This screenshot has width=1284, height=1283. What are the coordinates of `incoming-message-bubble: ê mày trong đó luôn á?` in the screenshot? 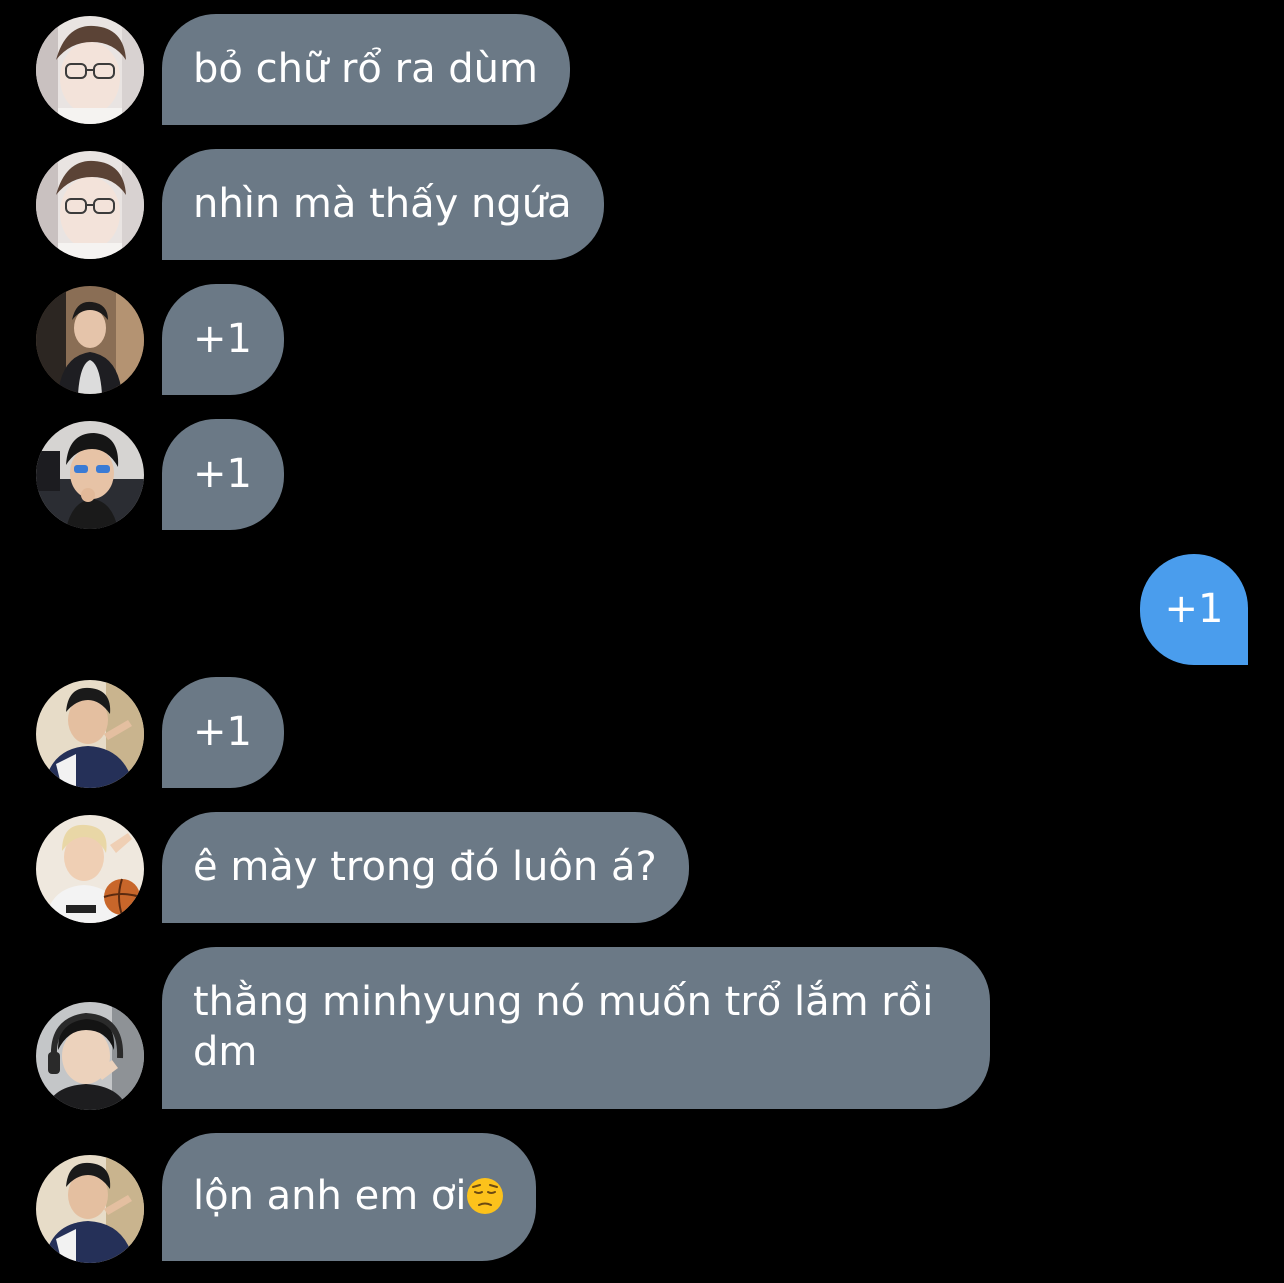 It's located at (425, 867).